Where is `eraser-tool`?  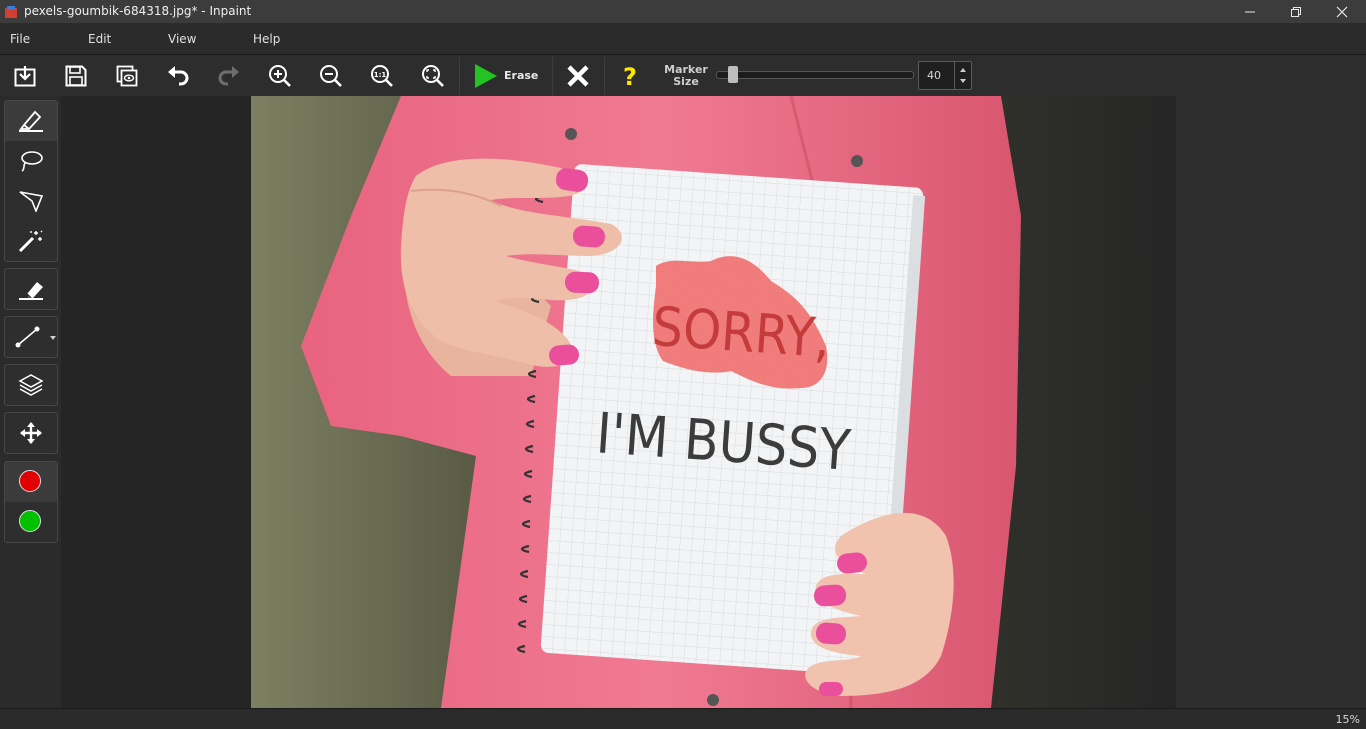
eraser-tool is located at coordinates (31, 289).